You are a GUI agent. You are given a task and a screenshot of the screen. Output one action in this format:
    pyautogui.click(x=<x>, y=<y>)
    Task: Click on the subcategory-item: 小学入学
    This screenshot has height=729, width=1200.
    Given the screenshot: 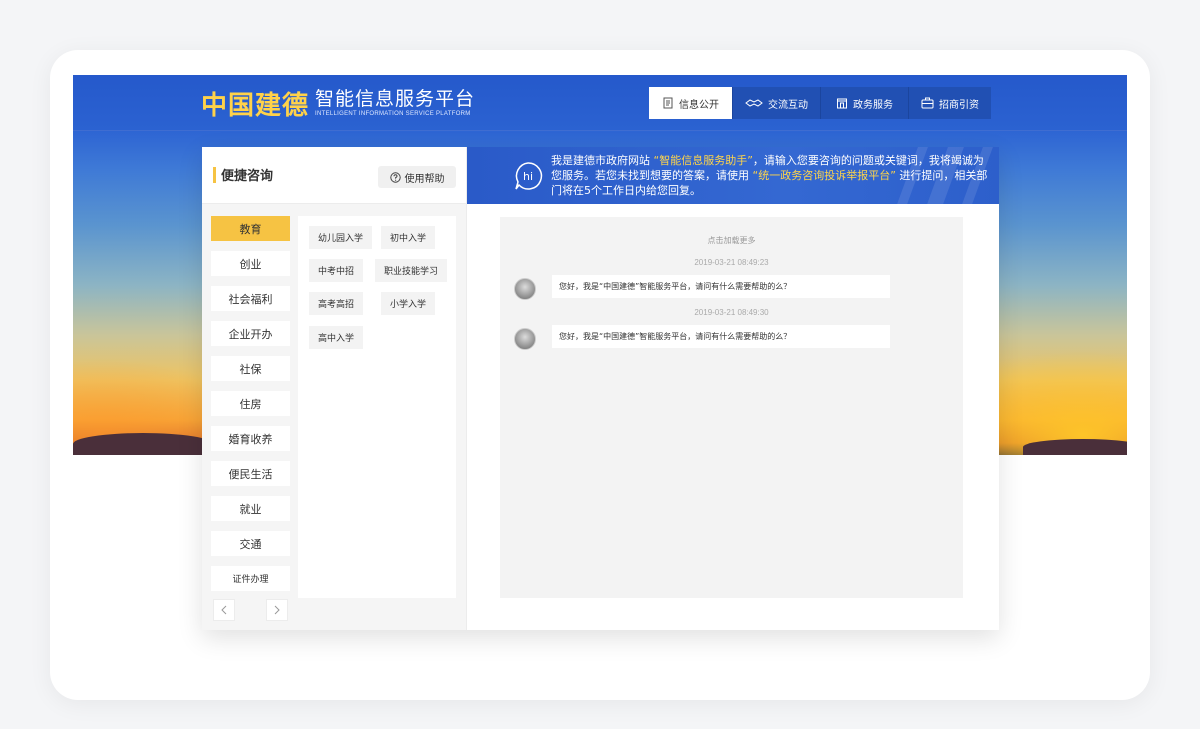 What is the action you would take?
    pyautogui.click(x=408, y=303)
    